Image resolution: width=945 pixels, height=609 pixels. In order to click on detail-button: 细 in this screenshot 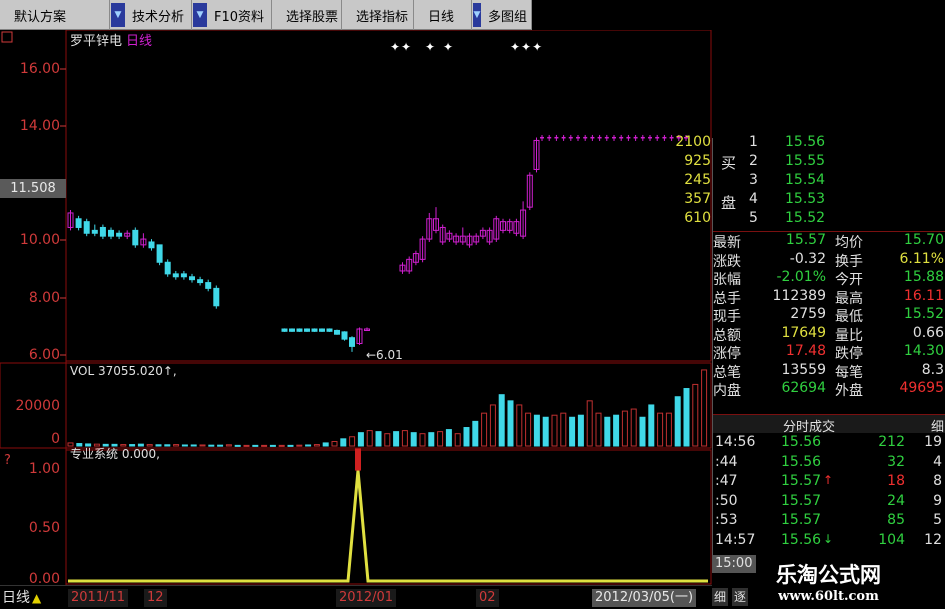, I will do `click(720, 597)`.